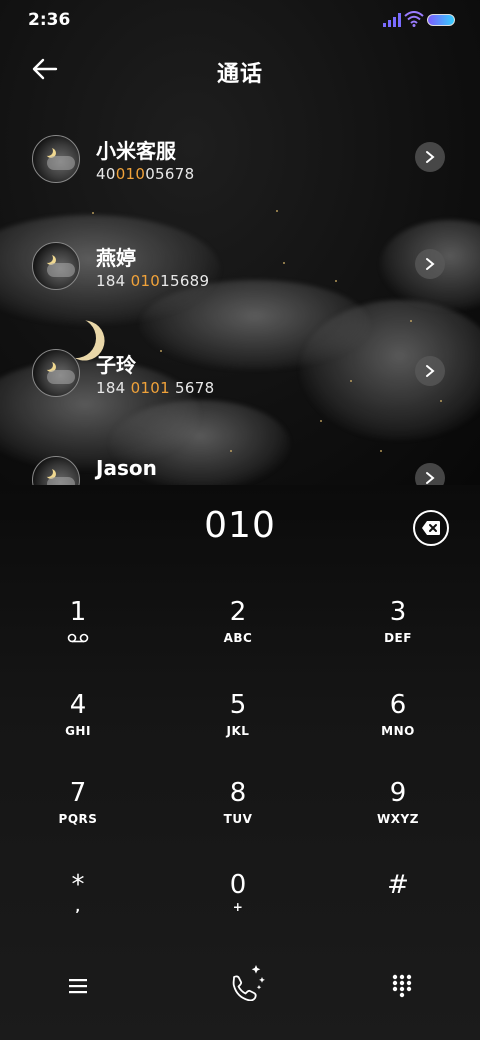 The width and height of the screenshot is (480, 1040). Describe the element at coordinates (78, 728) in the screenshot. I see `key-4: 4 GHI` at that location.